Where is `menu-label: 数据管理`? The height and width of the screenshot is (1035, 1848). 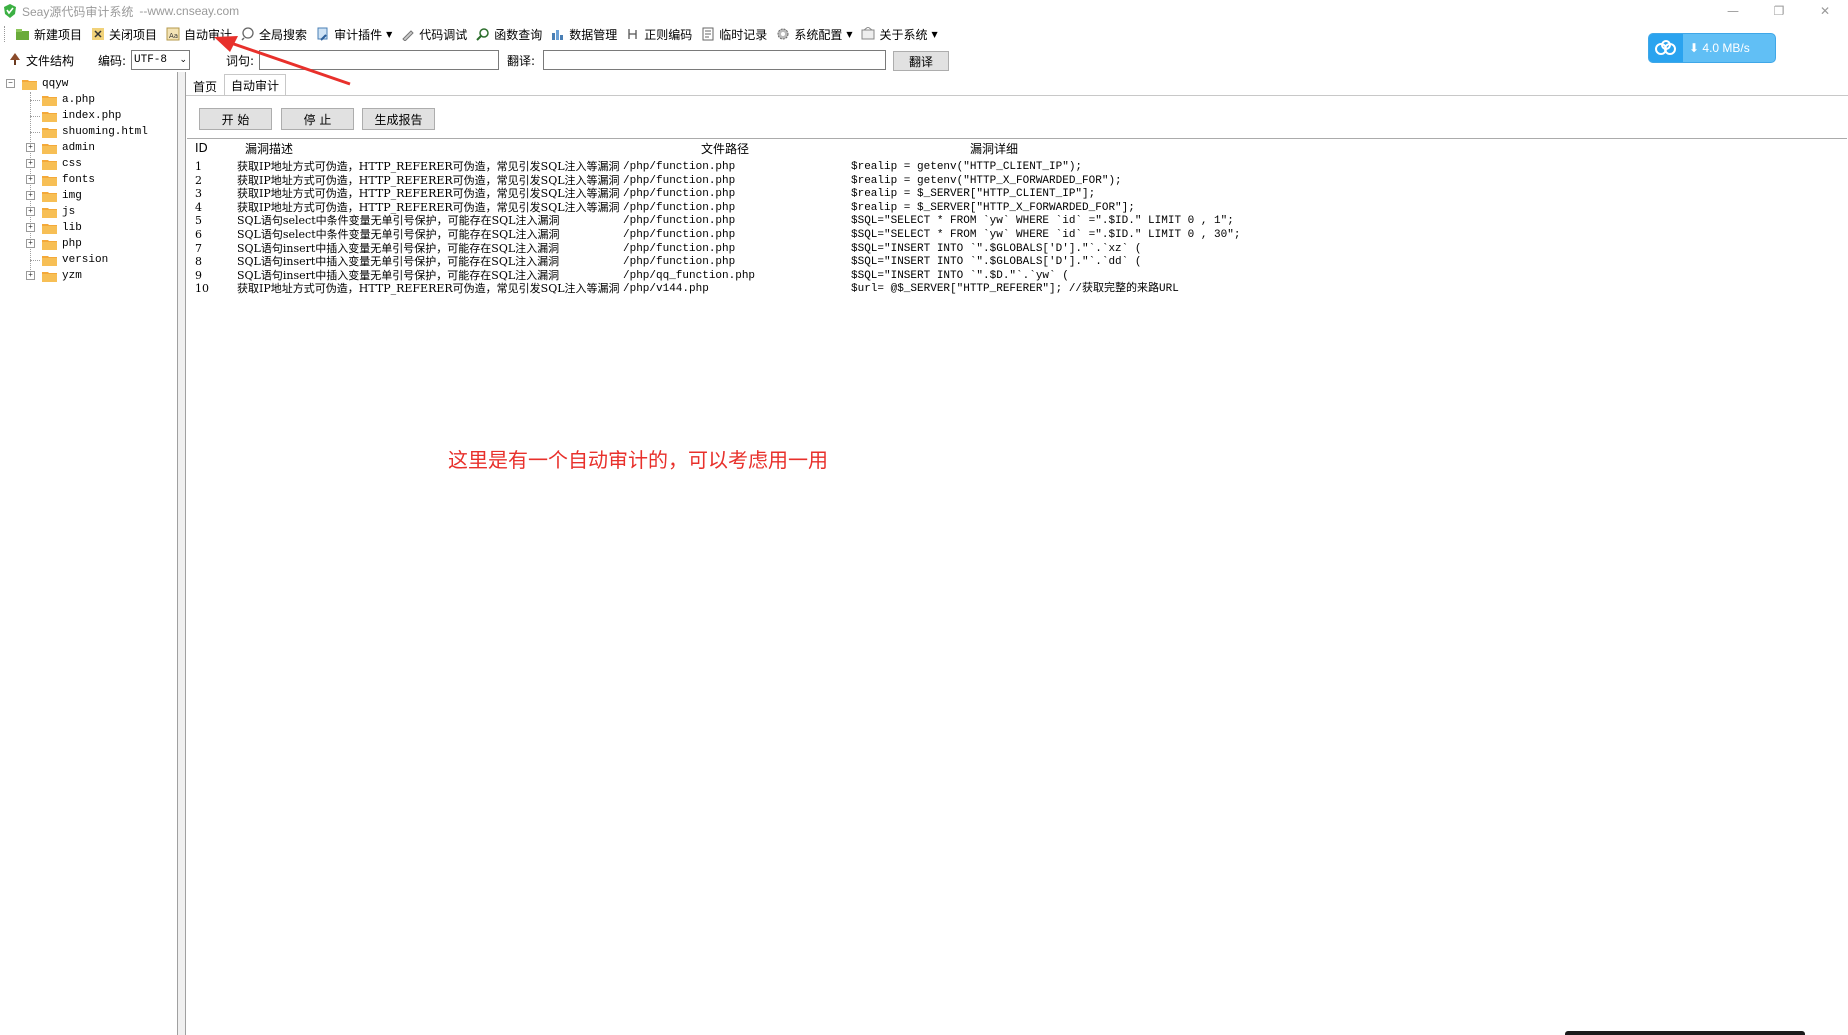 menu-label: 数据管理 is located at coordinates (593, 34).